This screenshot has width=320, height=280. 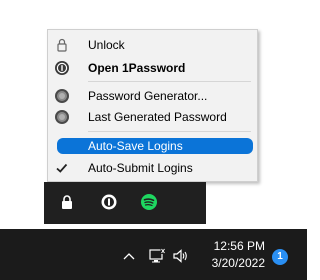 What do you see at coordinates (62, 168) in the screenshot?
I see `checkmark-icon` at bounding box center [62, 168].